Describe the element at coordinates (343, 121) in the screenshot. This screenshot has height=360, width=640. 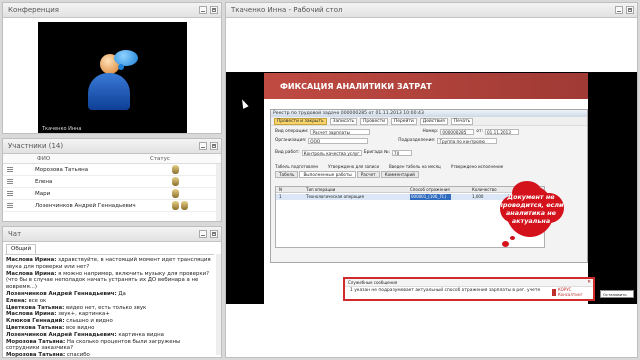
I see `save-button: Записать` at that location.